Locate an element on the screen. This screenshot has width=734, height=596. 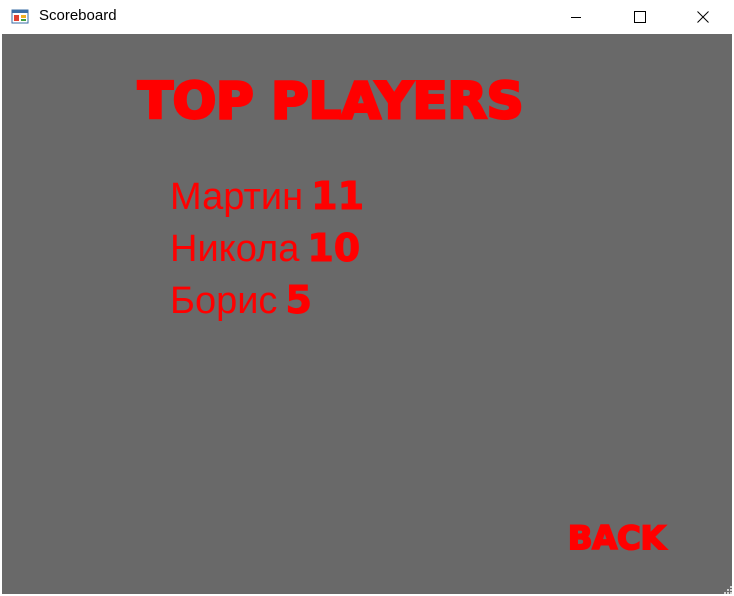
back-button: BACK is located at coordinates (624, 538).